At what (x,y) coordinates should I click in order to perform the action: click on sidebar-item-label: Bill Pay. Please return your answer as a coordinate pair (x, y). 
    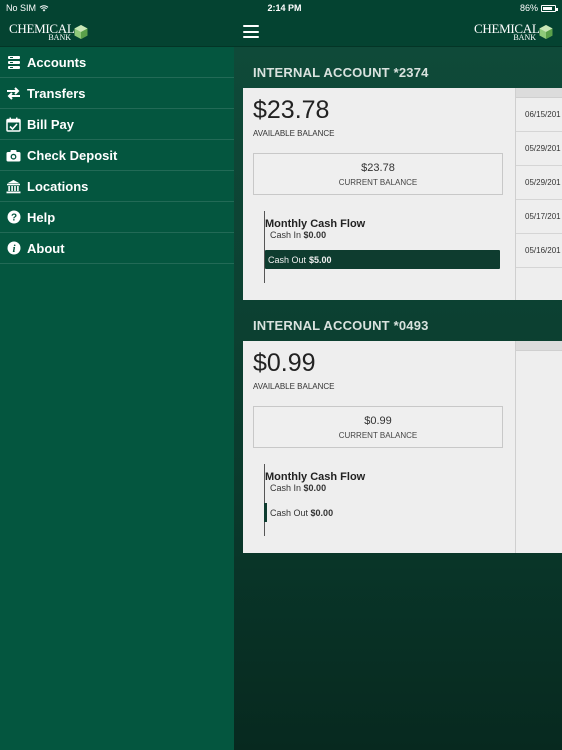
    Looking at the image, I should click on (50, 124).